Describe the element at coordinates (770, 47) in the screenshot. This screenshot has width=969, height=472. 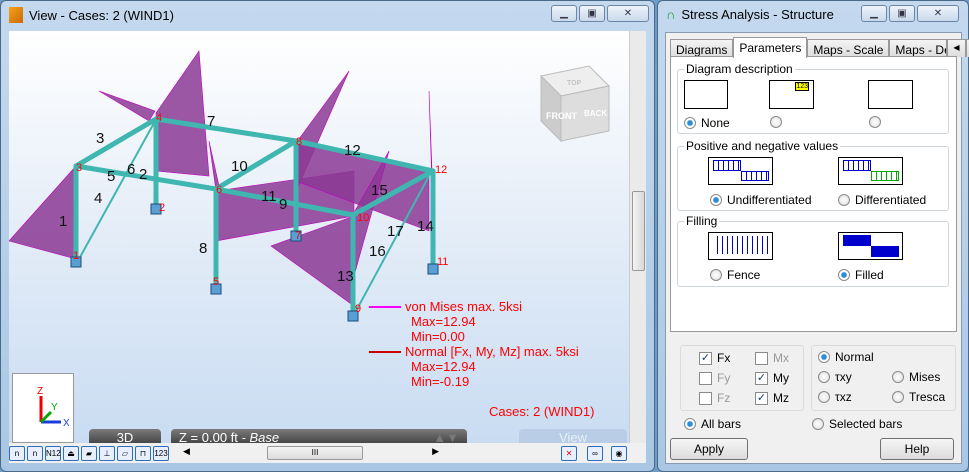
I see `tab-parameters: Parameters` at that location.